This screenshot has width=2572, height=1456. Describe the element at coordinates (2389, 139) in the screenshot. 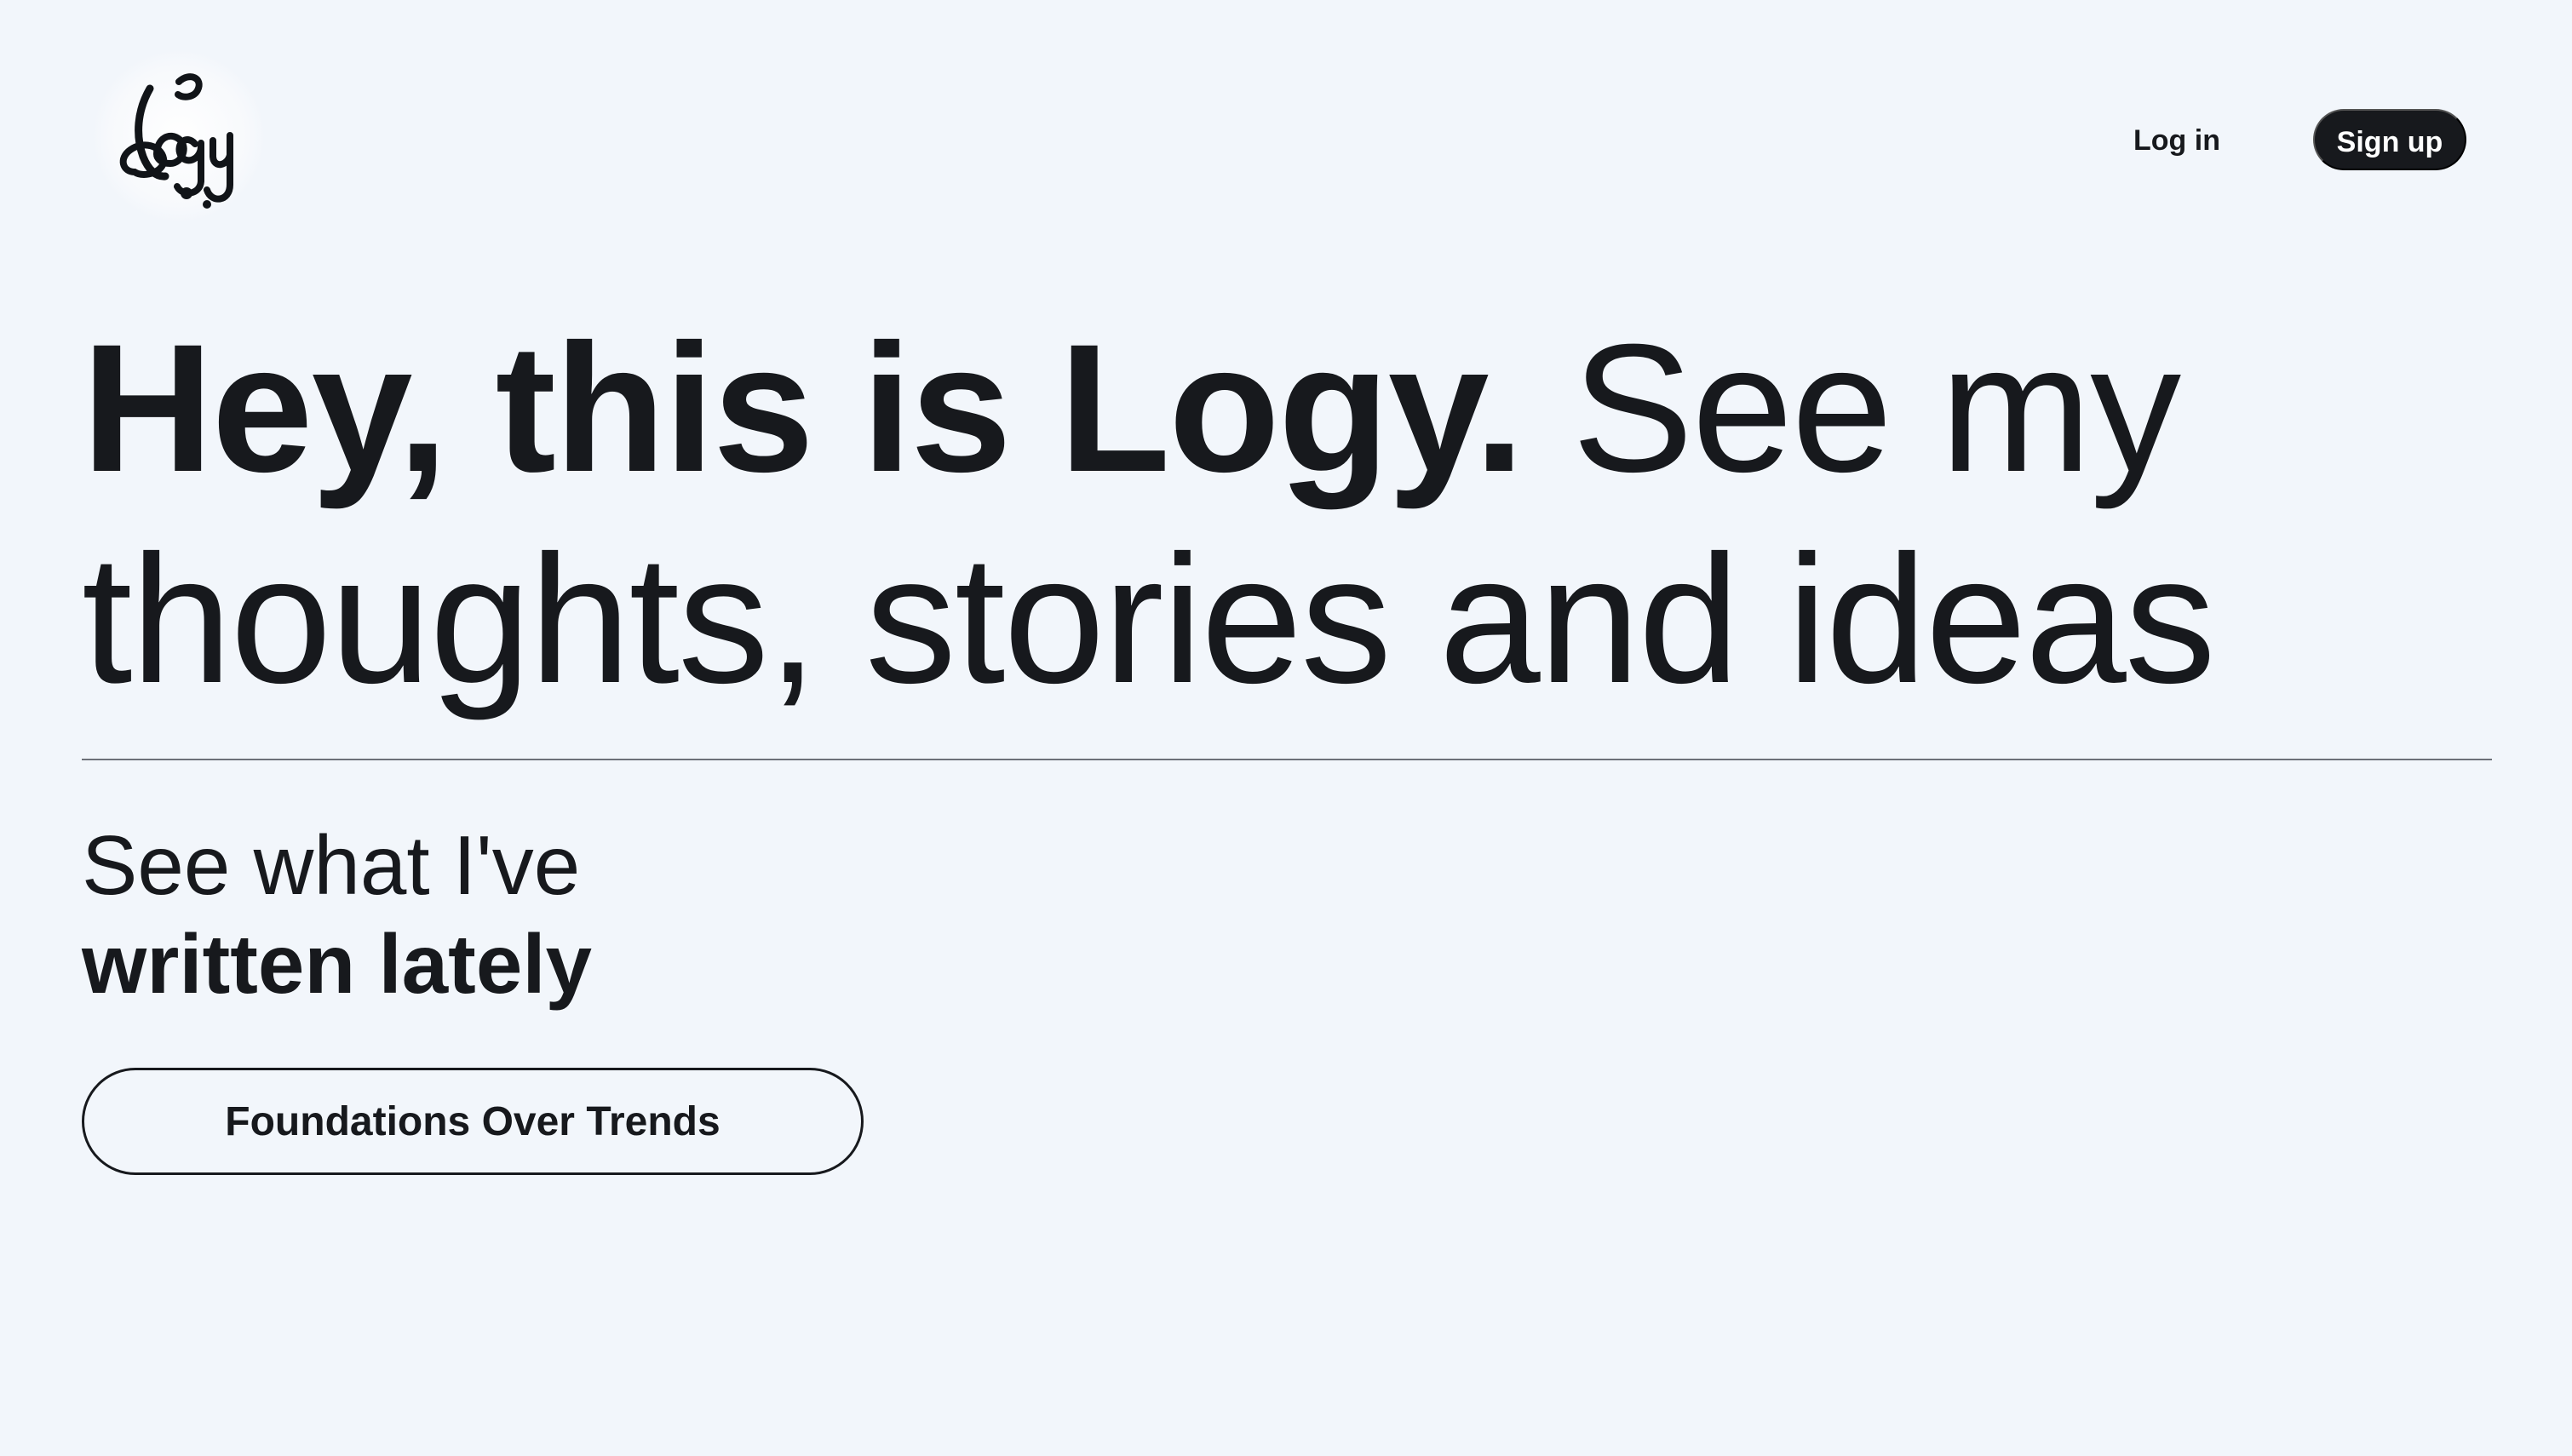

I see `signup-button: Sign up` at that location.